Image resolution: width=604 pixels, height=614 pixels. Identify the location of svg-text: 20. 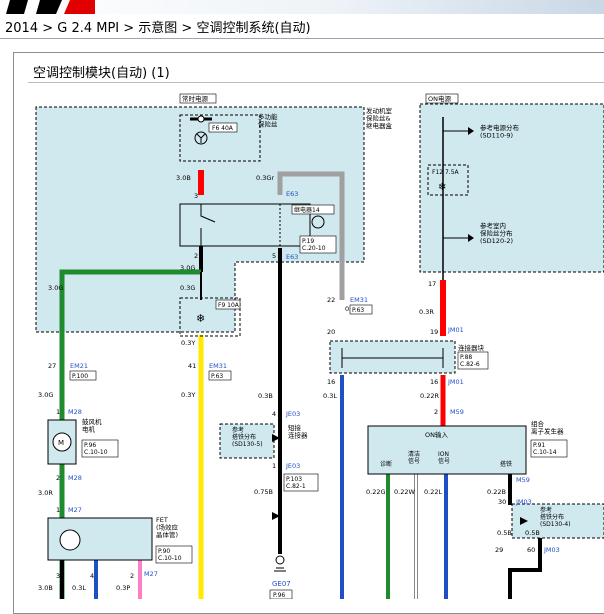
(331, 332).